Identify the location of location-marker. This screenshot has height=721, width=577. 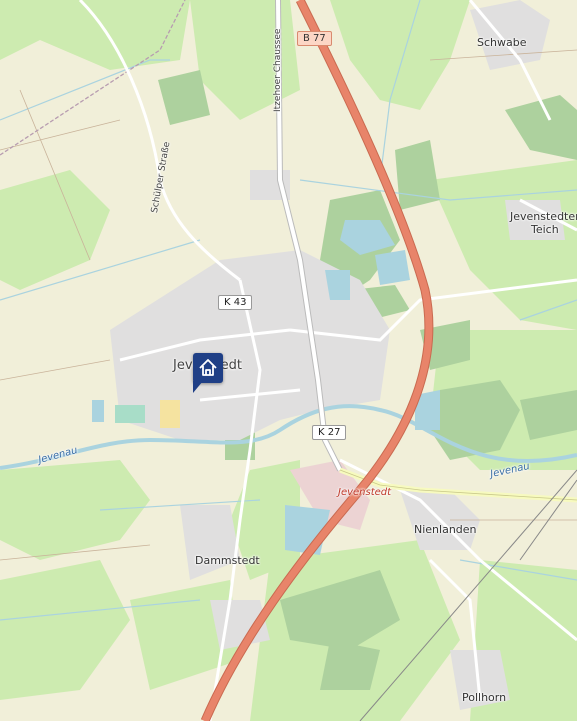
(208, 373).